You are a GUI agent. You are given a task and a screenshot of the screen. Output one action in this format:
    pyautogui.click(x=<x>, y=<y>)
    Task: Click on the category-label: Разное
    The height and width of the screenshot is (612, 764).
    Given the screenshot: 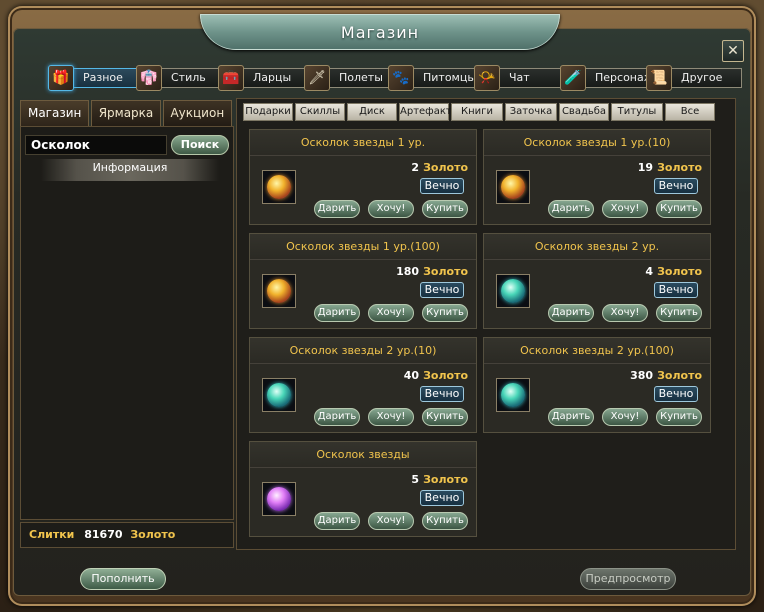 What is the action you would take?
    pyautogui.click(x=107, y=78)
    